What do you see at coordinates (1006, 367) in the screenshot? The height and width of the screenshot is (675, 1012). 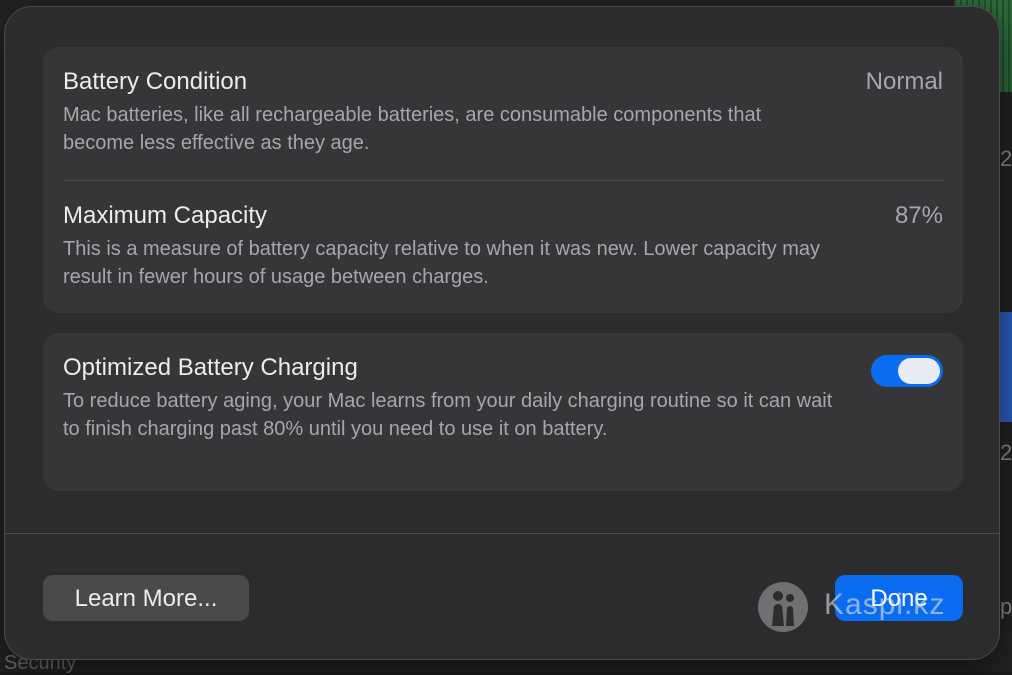 I see `background-highlight` at bounding box center [1006, 367].